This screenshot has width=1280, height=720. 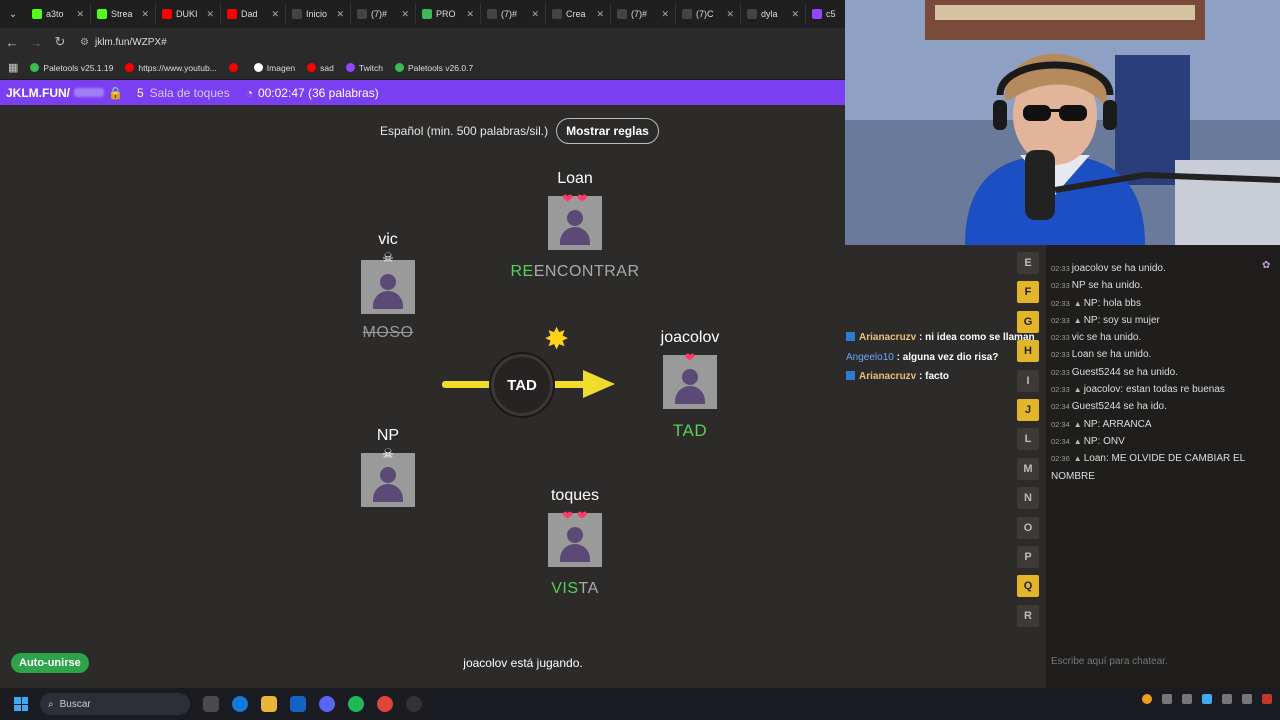 What do you see at coordinates (356, 704) in the screenshot?
I see `spotify-icon` at bounding box center [356, 704].